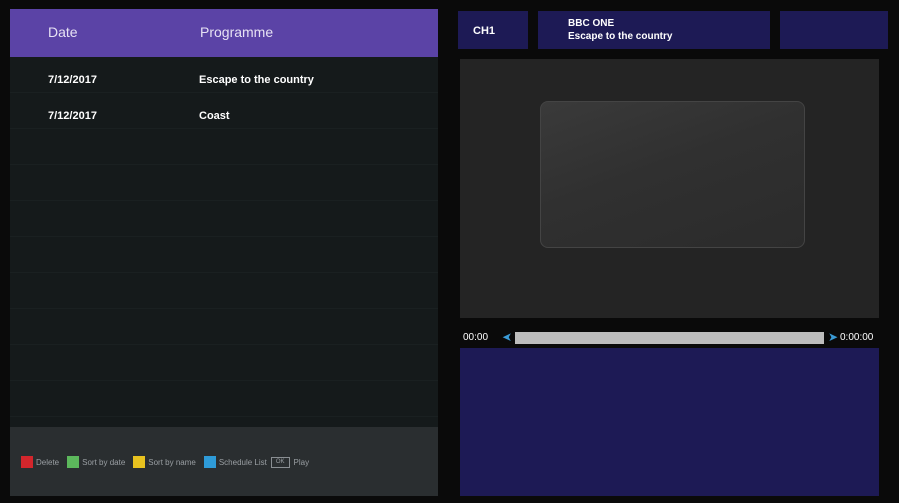  I want to click on schedule-list-label: Schedule List, so click(242, 462).